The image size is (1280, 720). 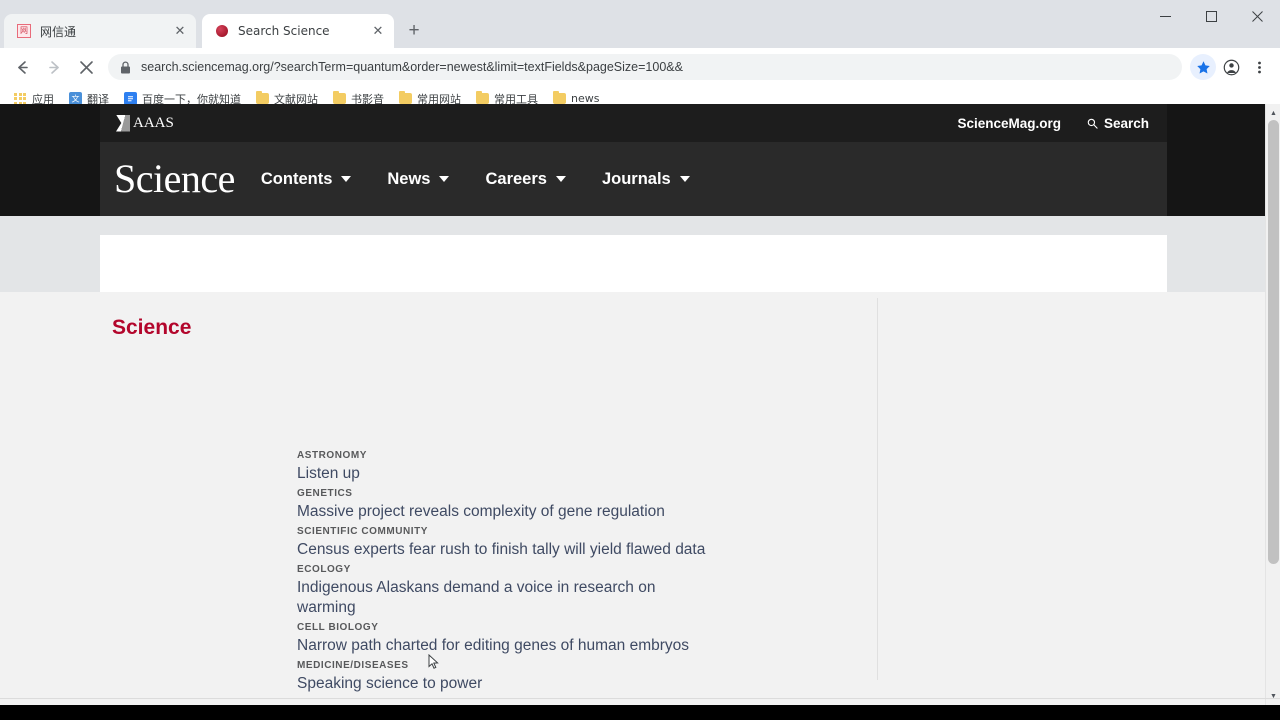 I want to click on browser-tab-2: Search Science ✕, so click(x=298, y=31).